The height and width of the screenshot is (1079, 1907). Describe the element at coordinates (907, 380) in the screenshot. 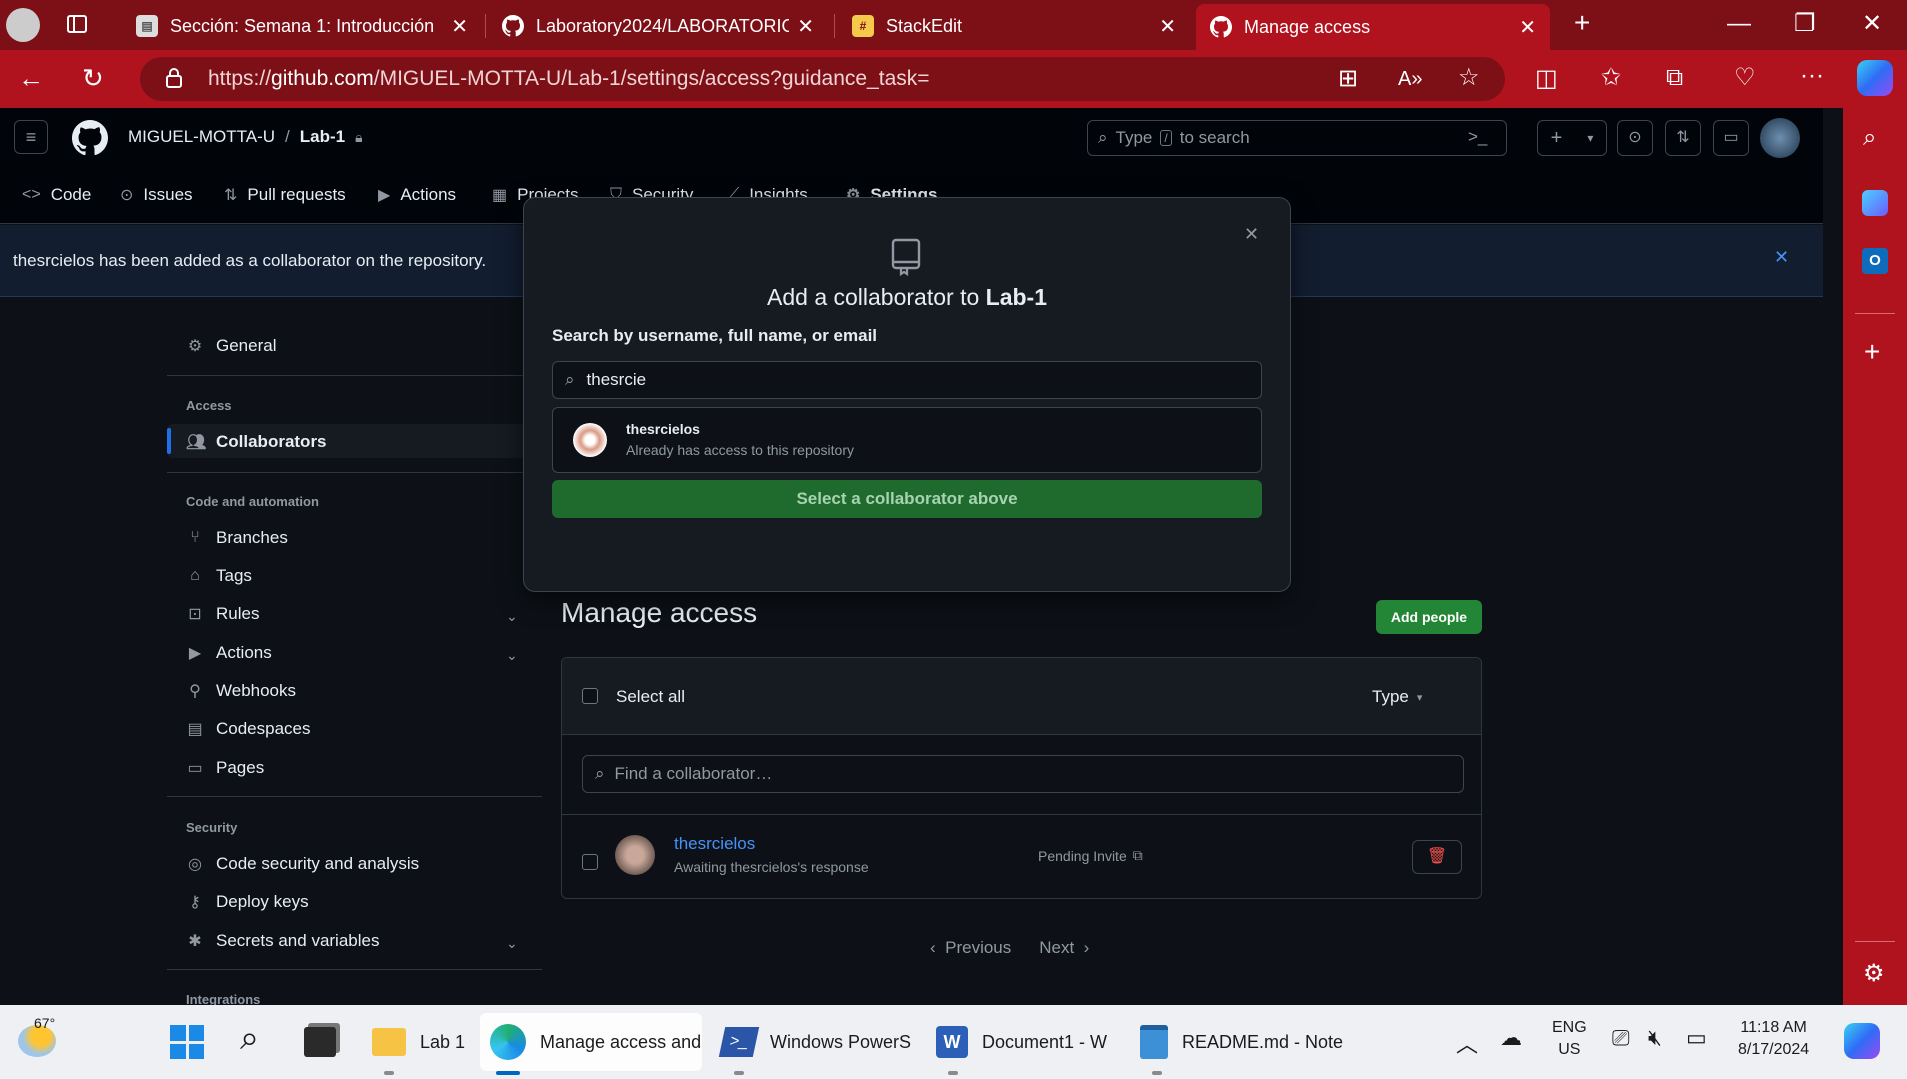

I see `collaborator-search-input: ⌕ thesrcie` at that location.